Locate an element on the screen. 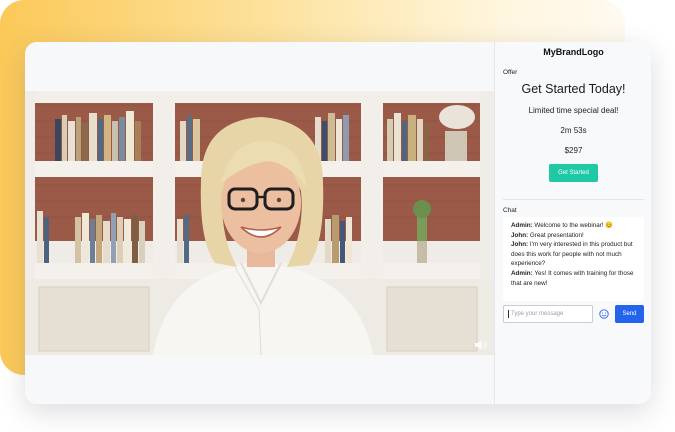 This screenshot has width=675, height=432. divider is located at coordinates (573, 199).